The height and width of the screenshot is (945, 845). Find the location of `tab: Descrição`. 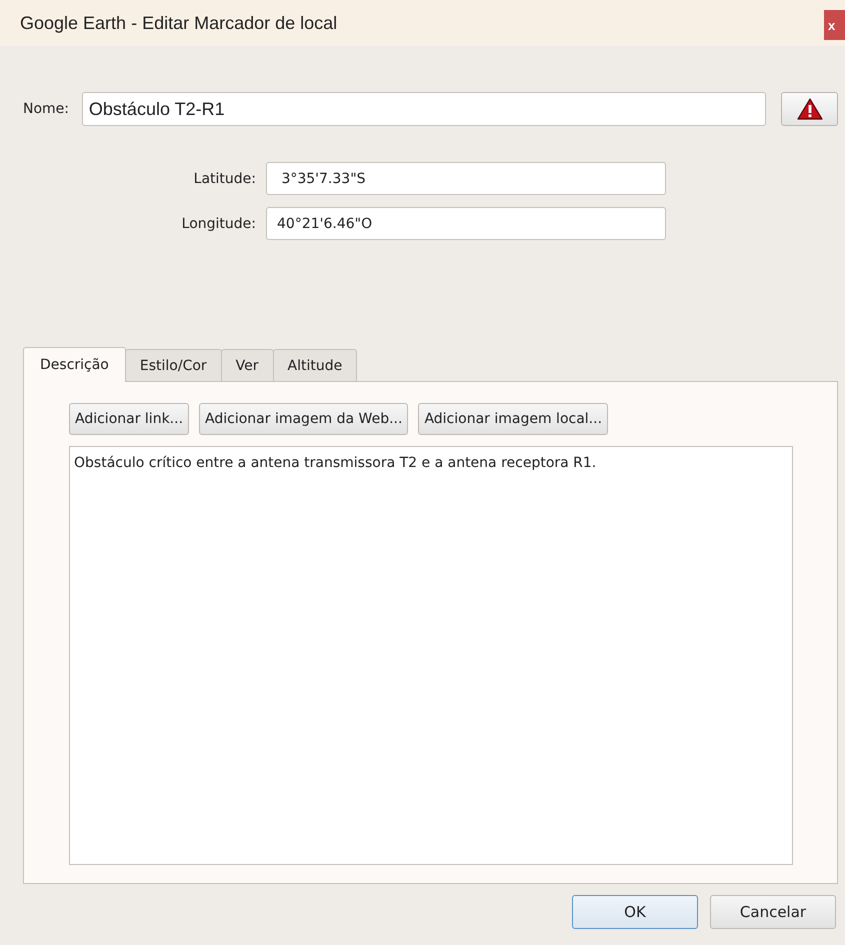

tab: Descrição is located at coordinates (74, 364).